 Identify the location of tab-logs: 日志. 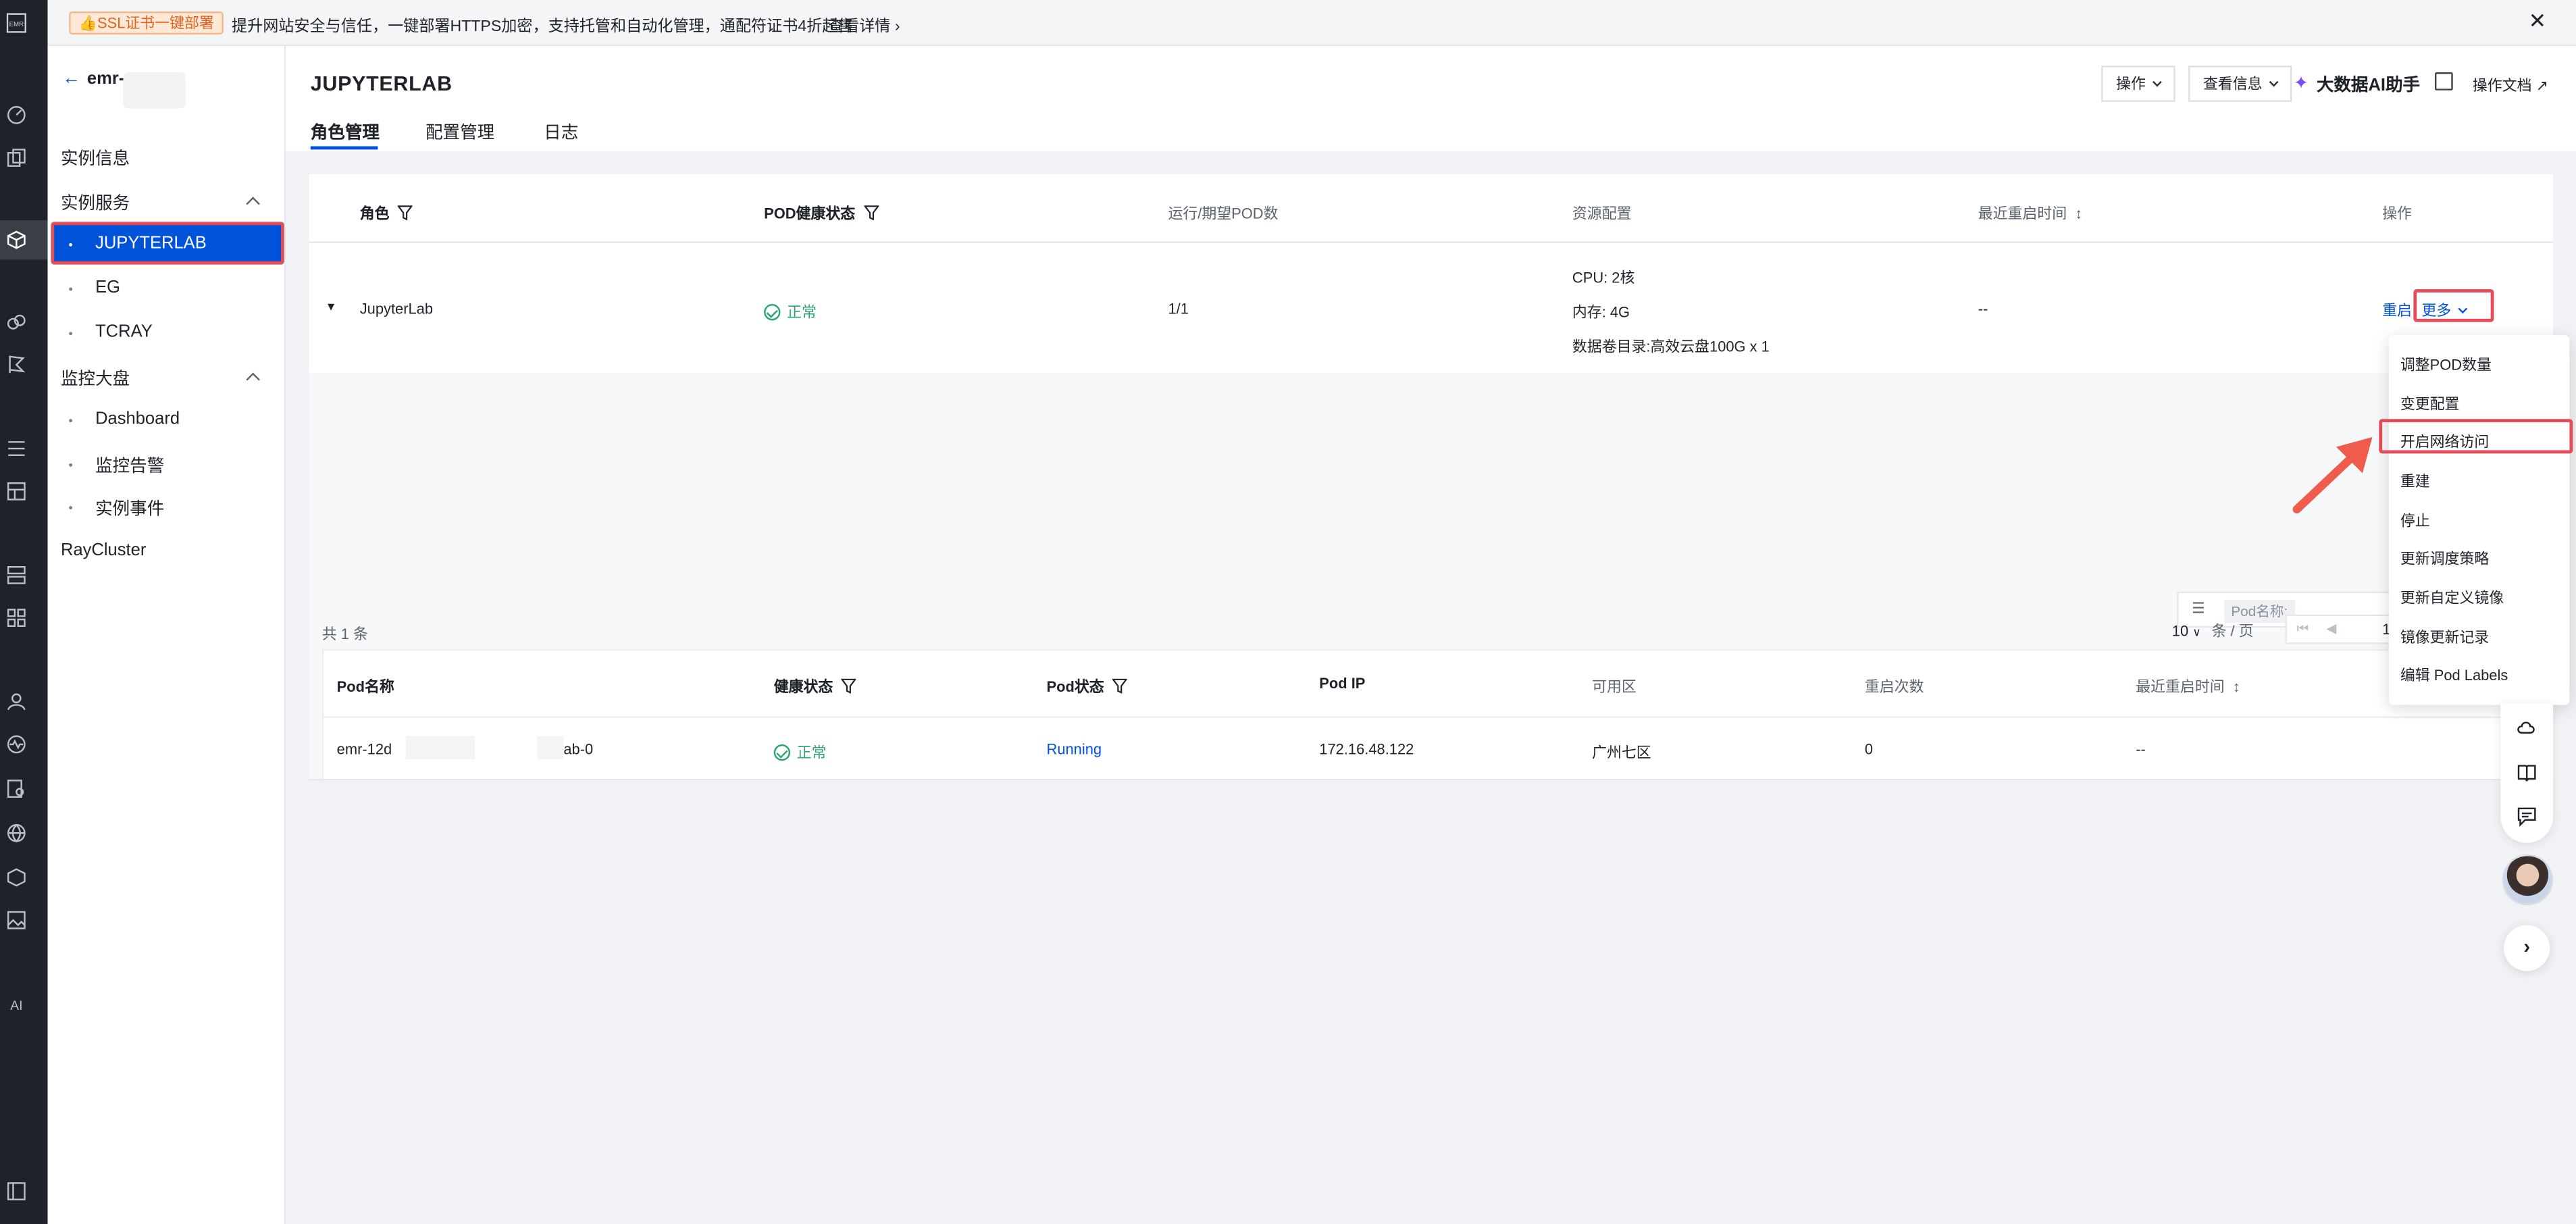
(561, 132).